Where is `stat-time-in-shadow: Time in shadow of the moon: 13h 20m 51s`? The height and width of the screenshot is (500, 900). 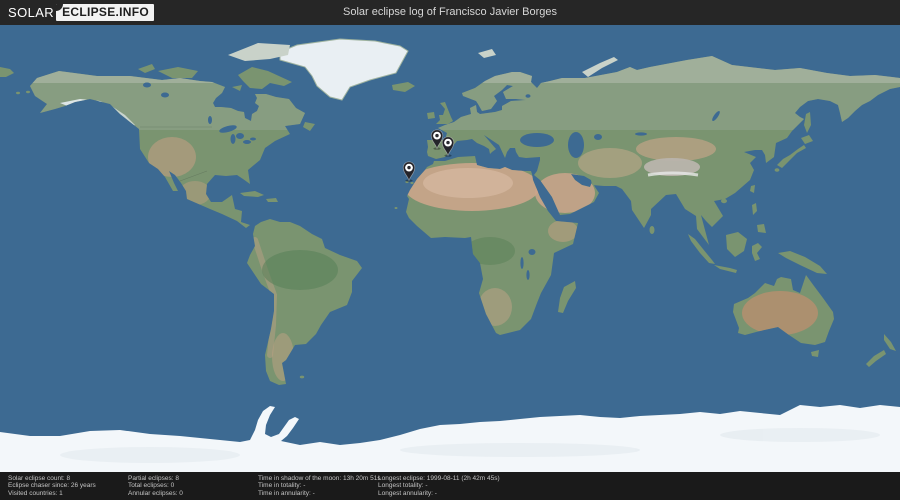
stat-time-in-shadow: Time in shadow of the moon: 13h 20m 51s is located at coordinates (319, 478).